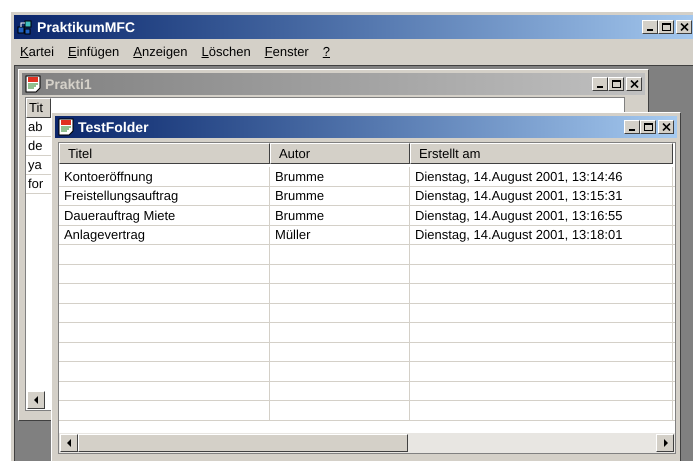 This screenshot has width=693, height=461. Describe the element at coordinates (38, 108) in the screenshot. I see `column-header: Tit` at that location.